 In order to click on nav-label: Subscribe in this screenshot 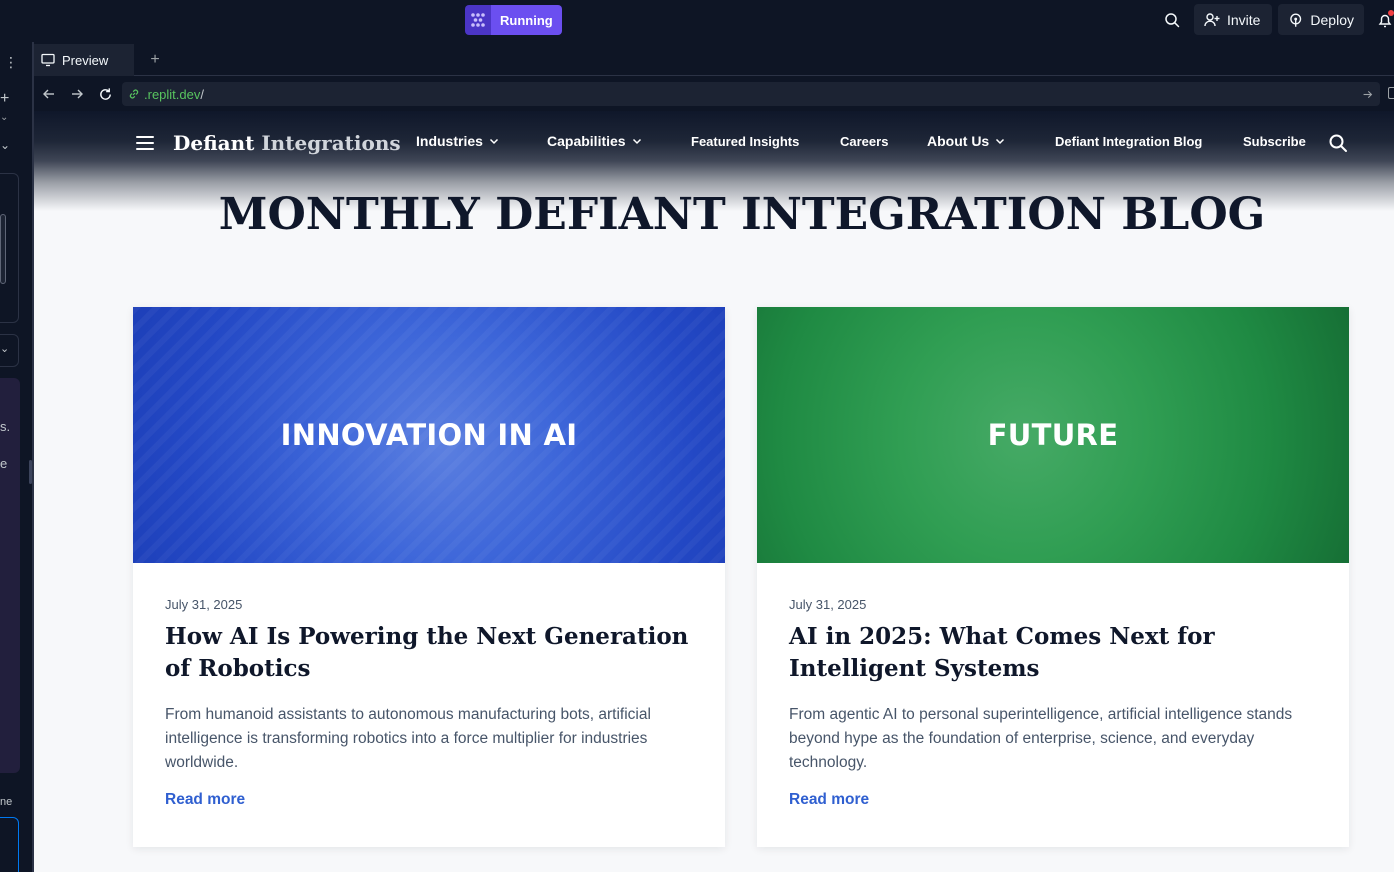, I will do `click(1274, 141)`.